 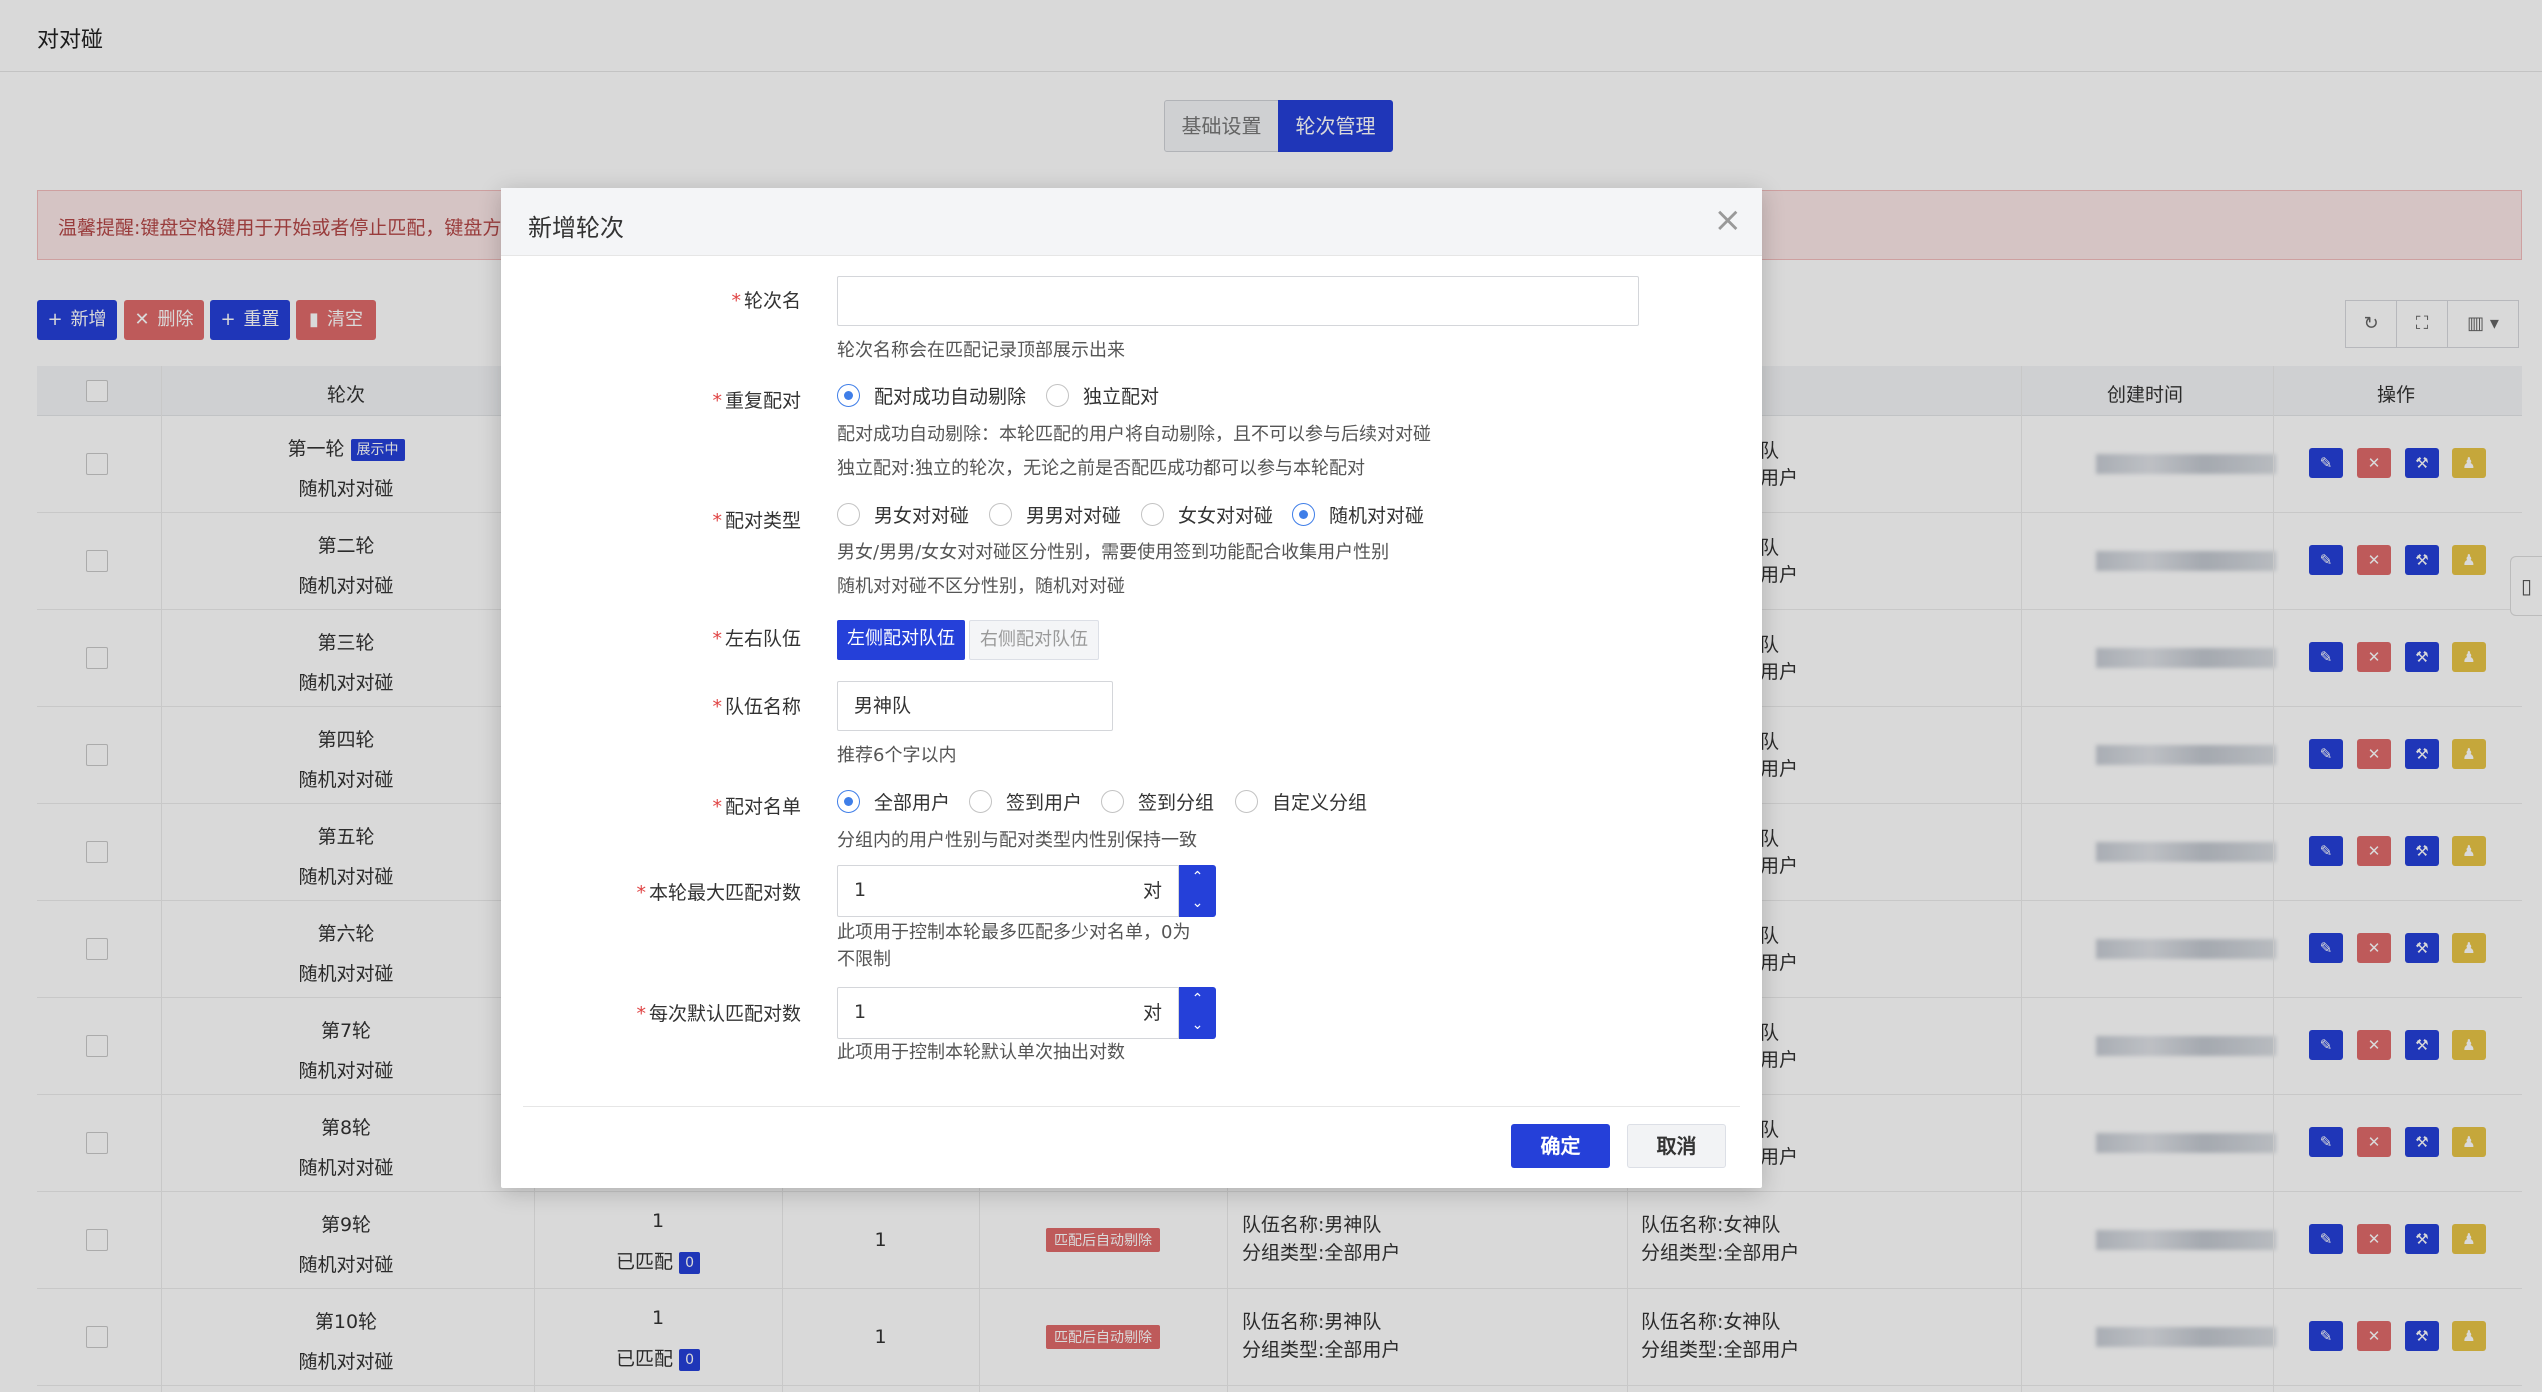 What do you see at coordinates (1131, 1106) in the screenshot?
I see `modal-footer-divider` at bounding box center [1131, 1106].